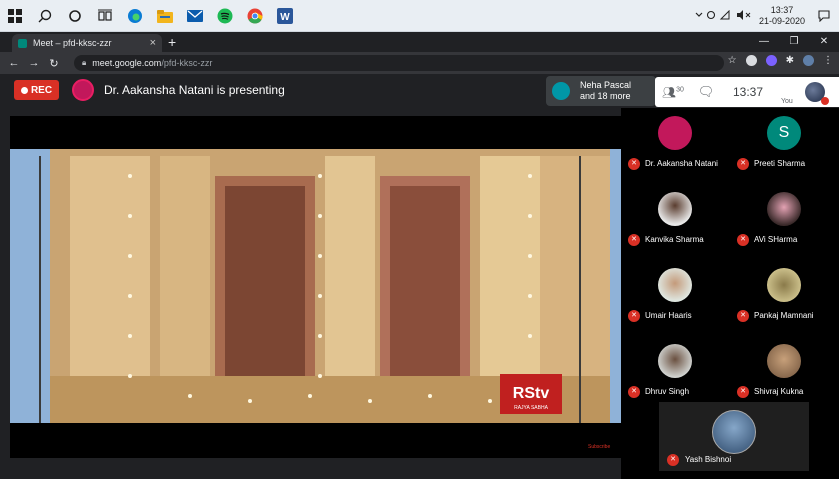 Image resolution: width=839 pixels, height=479 pixels. I want to click on participants-chip: Neha Pascal and 18 more, so click(601, 91).